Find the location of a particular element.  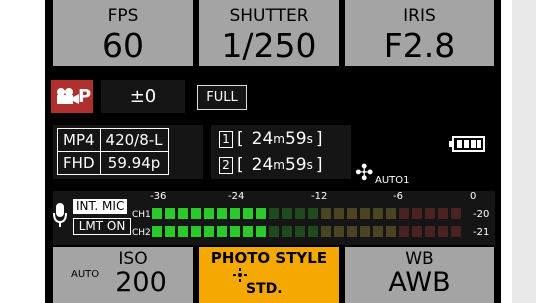

recording-format: MP4 420/8-L FHD 59.94p is located at coordinates (128, 152).